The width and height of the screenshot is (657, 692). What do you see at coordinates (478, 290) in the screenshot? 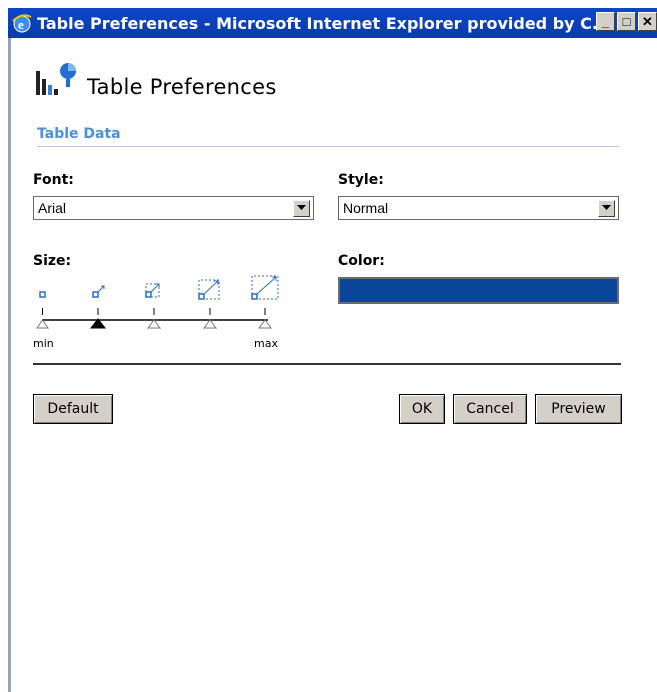
I see `color-picker-swatch` at bounding box center [478, 290].